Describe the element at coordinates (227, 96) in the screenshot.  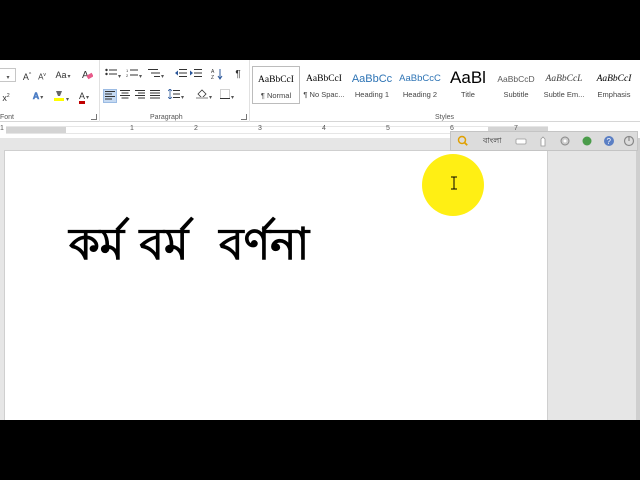
I see `borders-icon: ▾` at that location.